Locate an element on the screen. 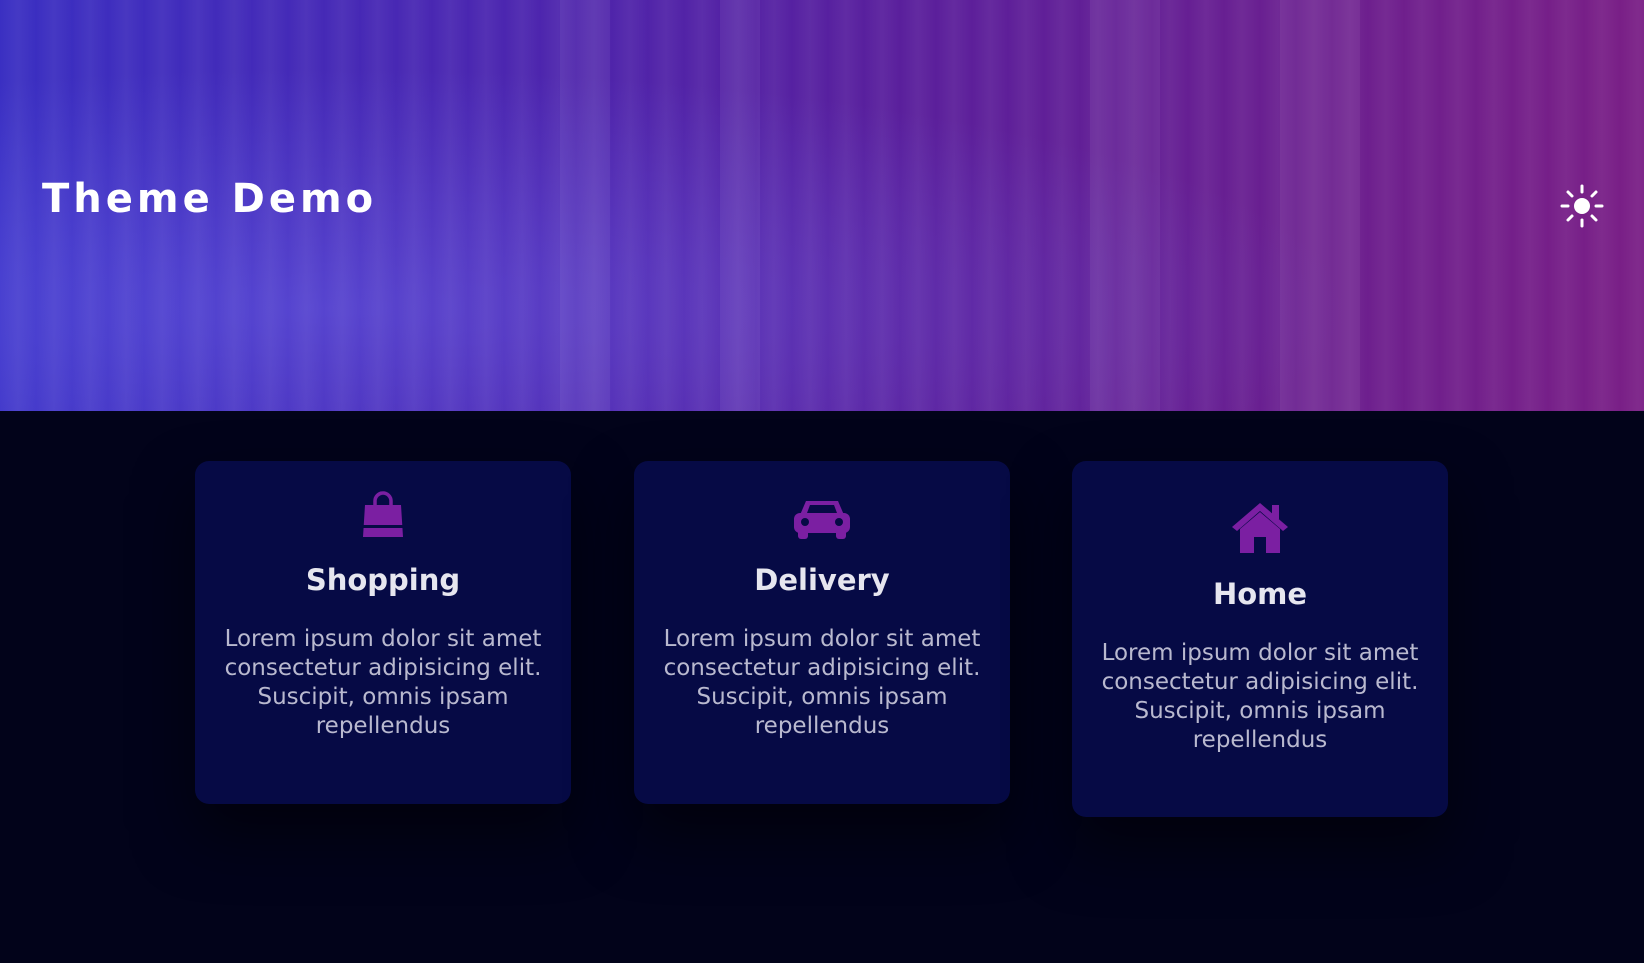 Image resolution: width=1644 pixels, height=963 pixels. shopping-bag-icon is located at coordinates (383, 514).